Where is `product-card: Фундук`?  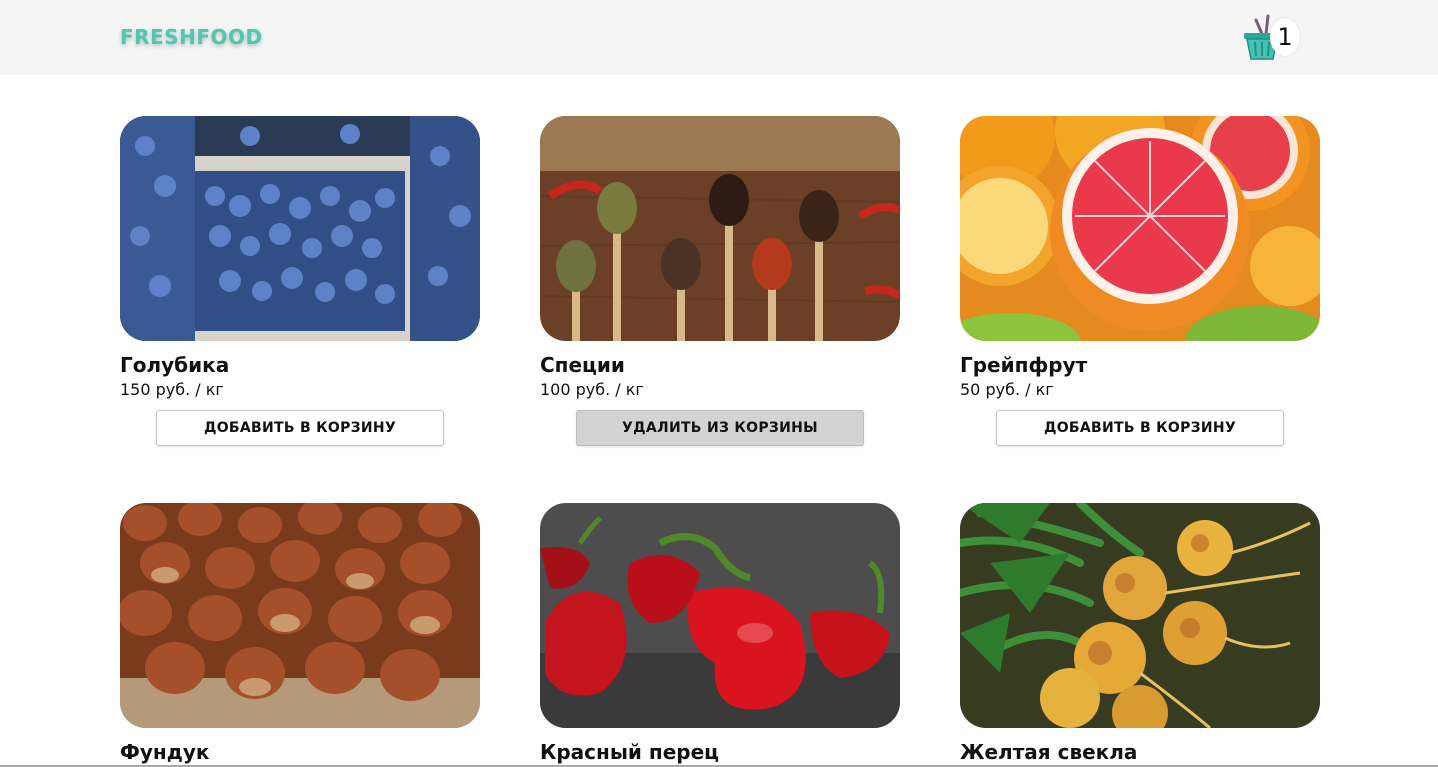 product-card: Фундук is located at coordinates (300, 634).